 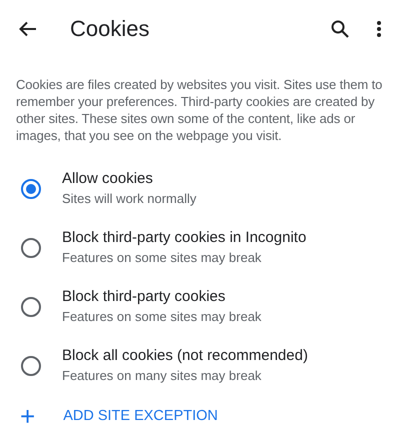 What do you see at coordinates (110, 29) in the screenshot?
I see `page-title: Cookies` at bounding box center [110, 29].